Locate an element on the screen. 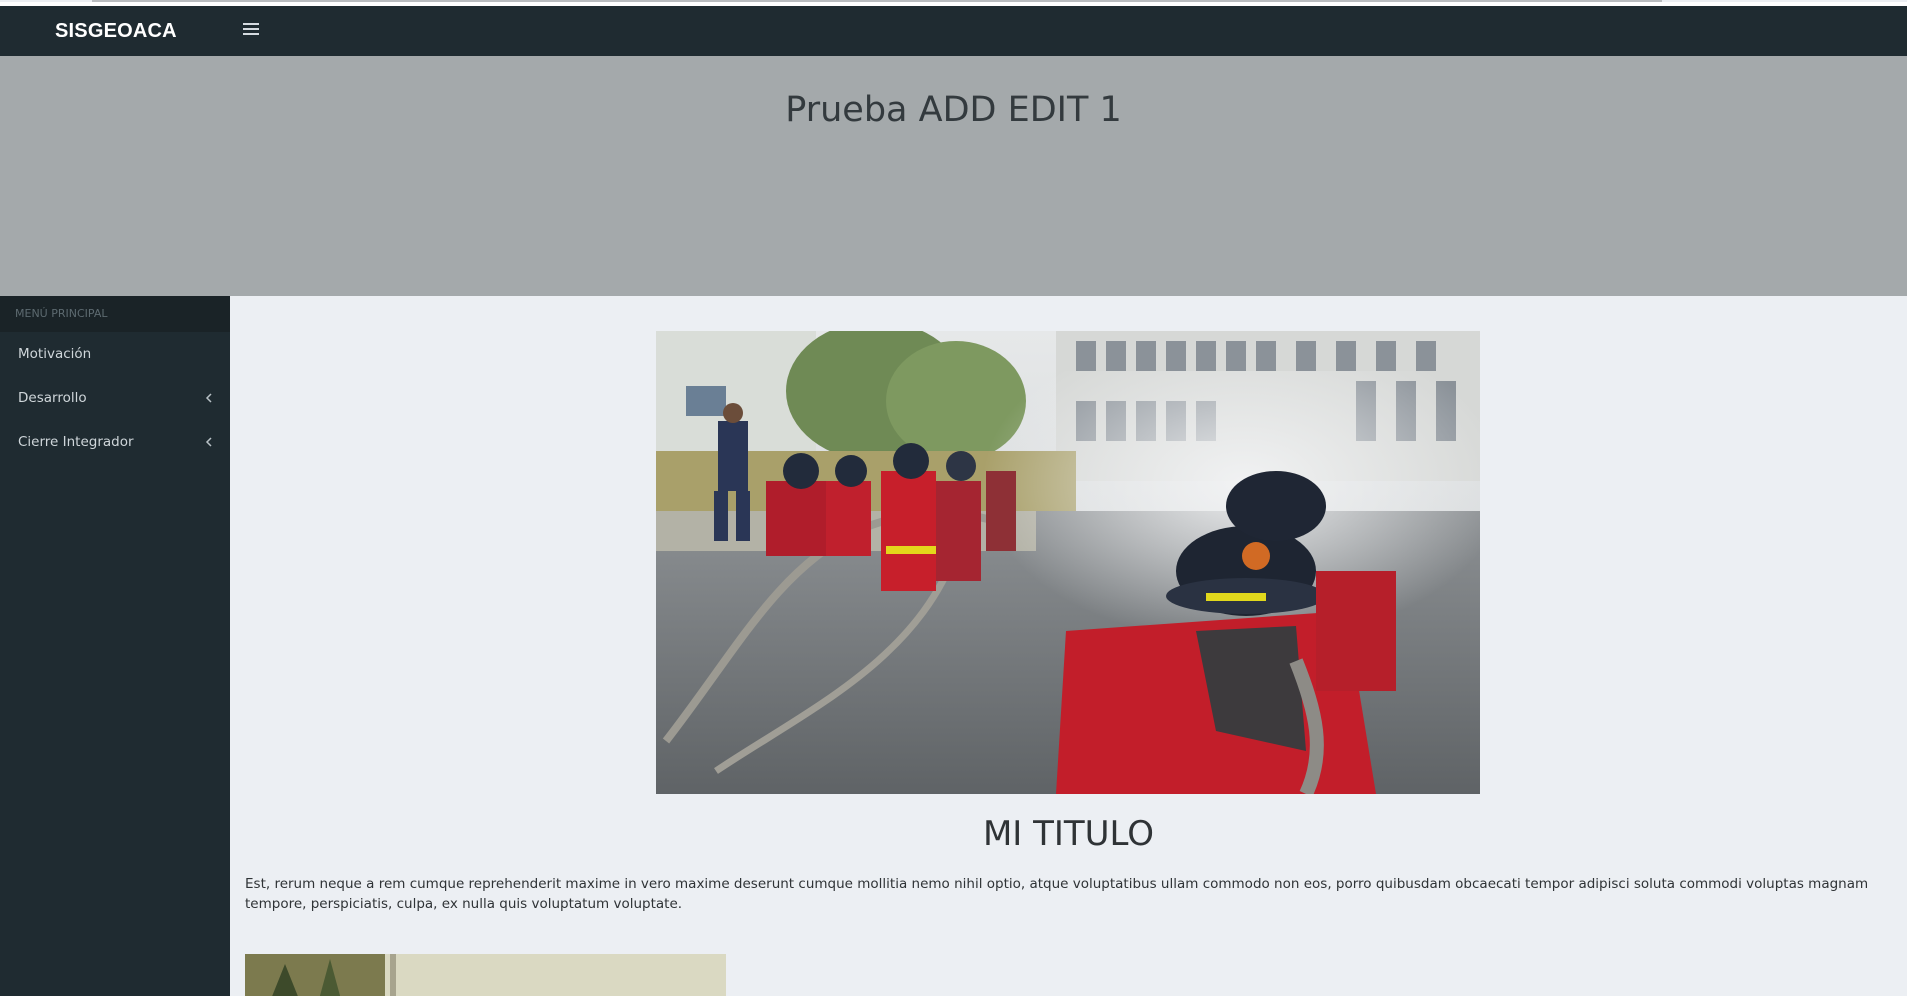  brand-logo: SISGEOACA is located at coordinates (116, 31).